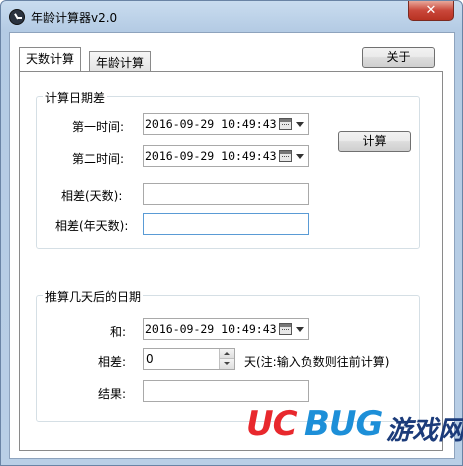 The height and width of the screenshot is (466, 463). Describe the element at coordinates (112, 362) in the screenshot. I see `days-offset-label: 相差:` at that location.